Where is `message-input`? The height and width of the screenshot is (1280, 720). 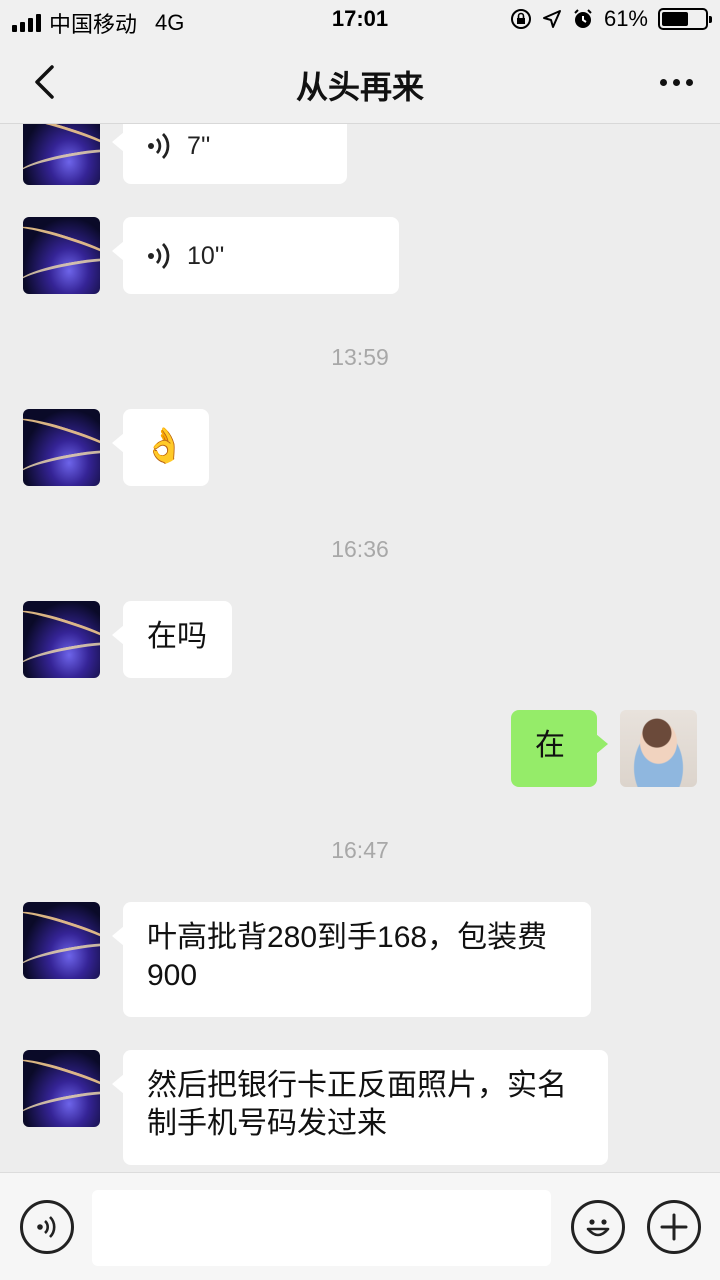
message-input is located at coordinates (321, 1228).